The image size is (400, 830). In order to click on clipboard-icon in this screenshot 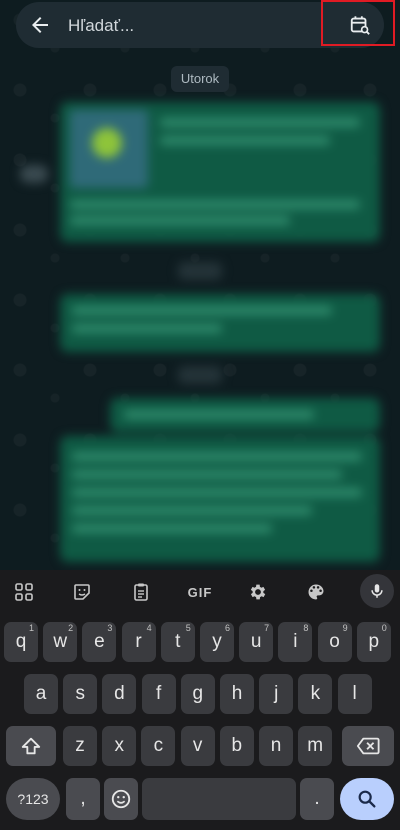, I will do `click(141, 592)`.